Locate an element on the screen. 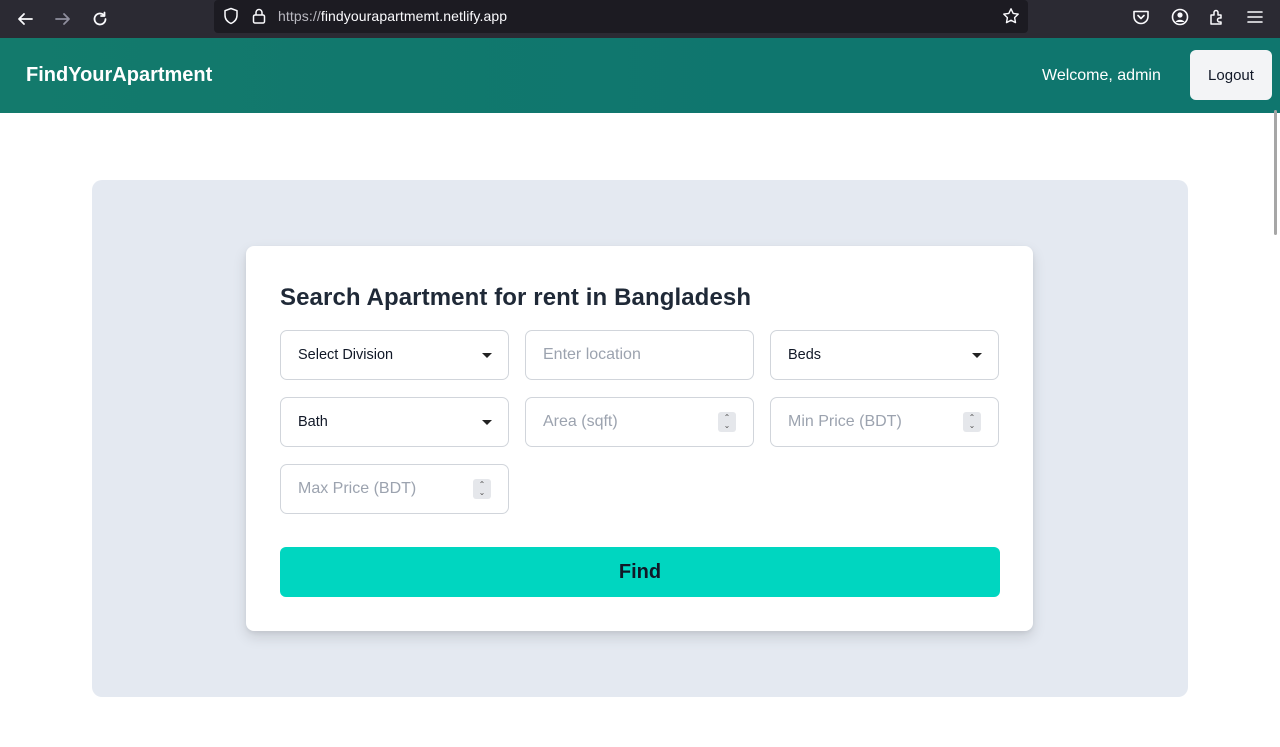 This screenshot has height=747, width=1280. find-button: Find is located at coordinates (640, 572).